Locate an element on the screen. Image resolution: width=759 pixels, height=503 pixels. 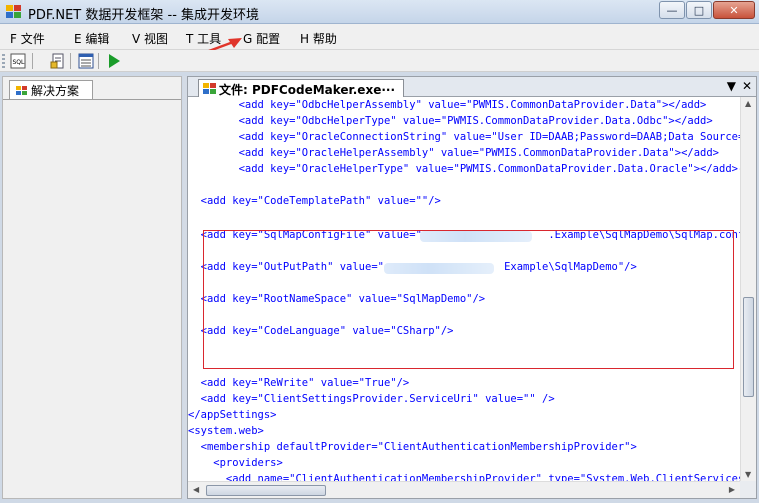
tab-solution-label: 解决方案 is located at coordinates (55, 91).